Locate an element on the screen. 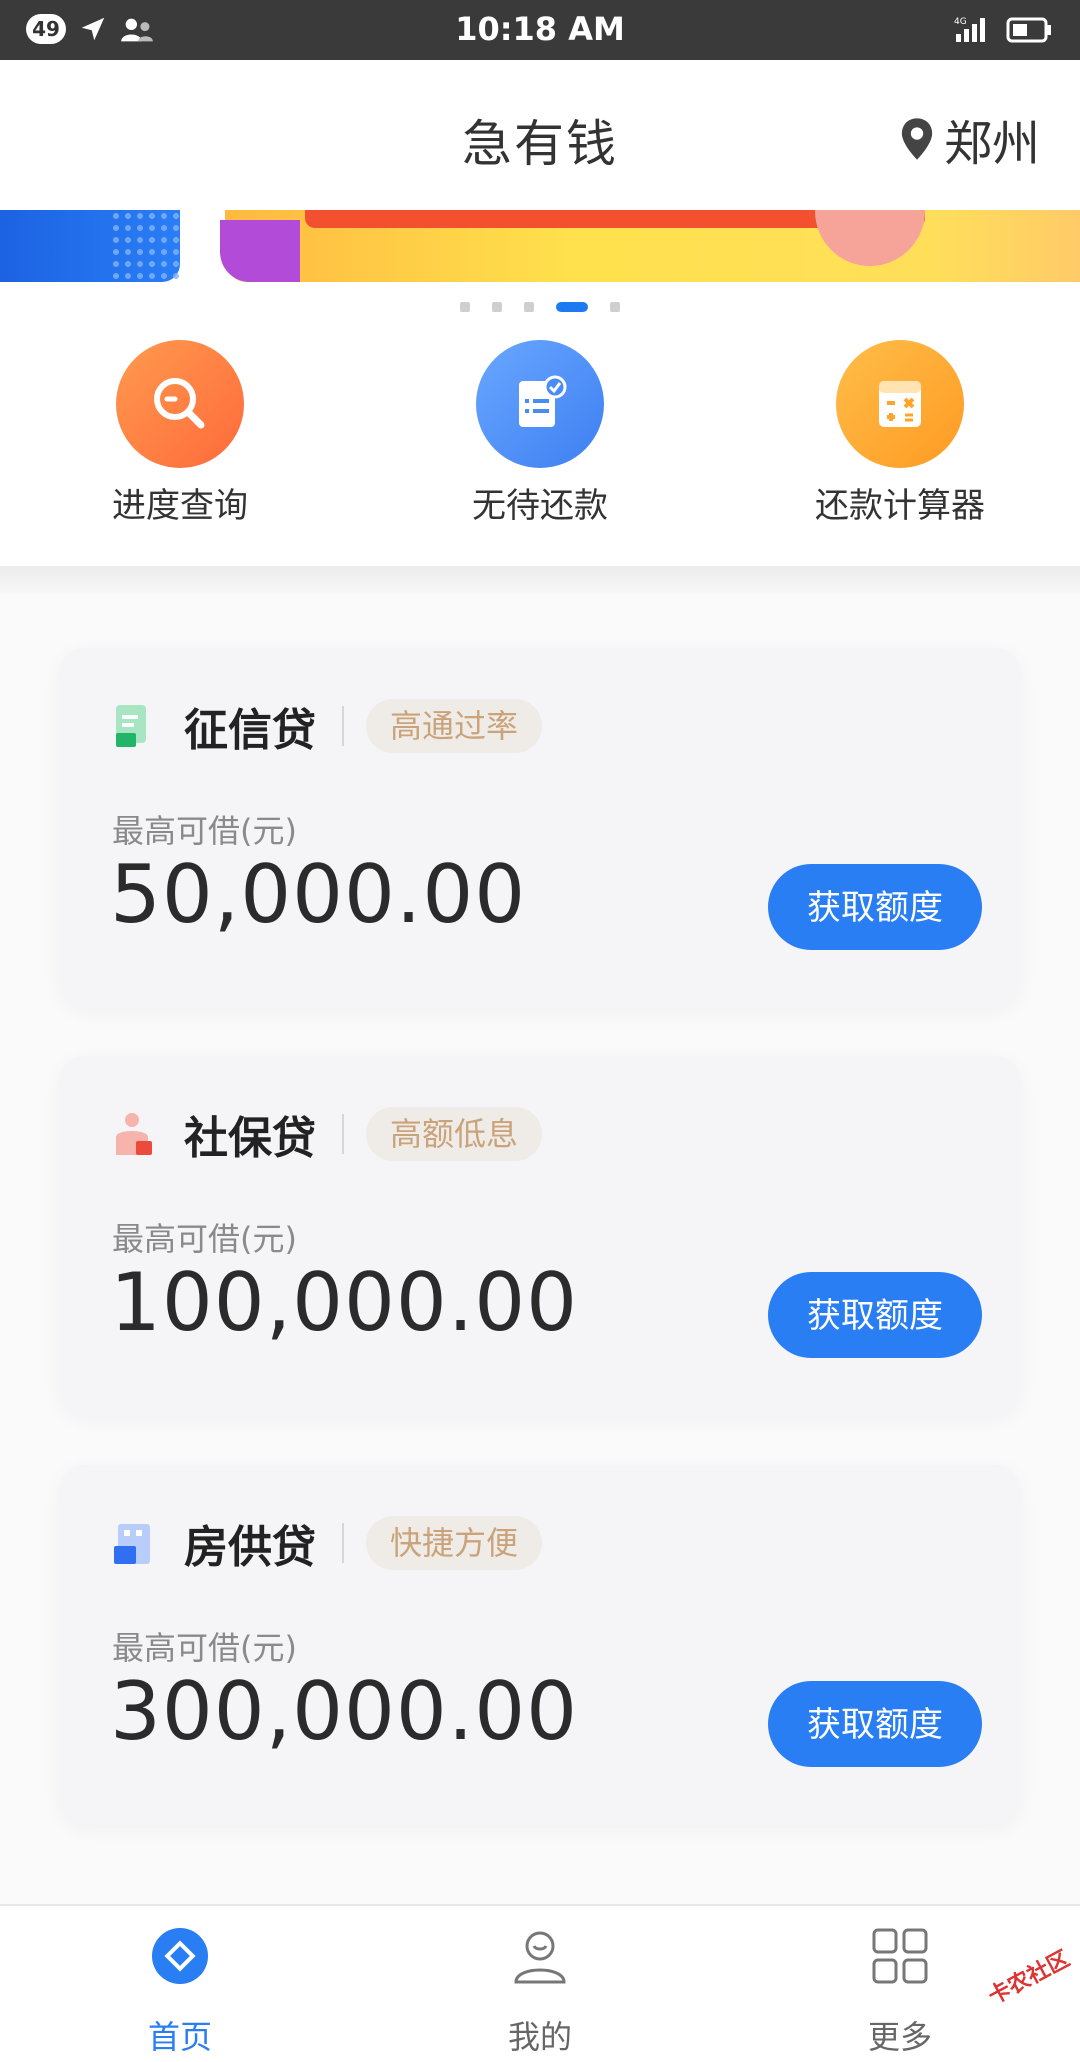 This screenshot has height=2062, width=1080. signal-icon: 4G is located at coordinates (969, 29).